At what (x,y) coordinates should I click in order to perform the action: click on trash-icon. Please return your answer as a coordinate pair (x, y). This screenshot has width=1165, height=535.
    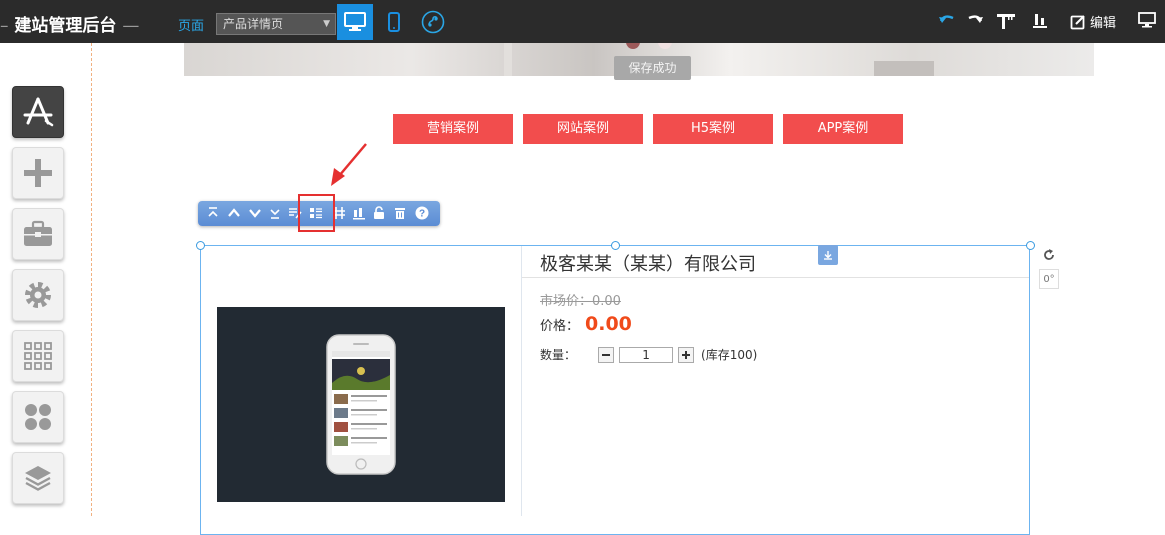
    Looking at the image, I should click on (400, 213).